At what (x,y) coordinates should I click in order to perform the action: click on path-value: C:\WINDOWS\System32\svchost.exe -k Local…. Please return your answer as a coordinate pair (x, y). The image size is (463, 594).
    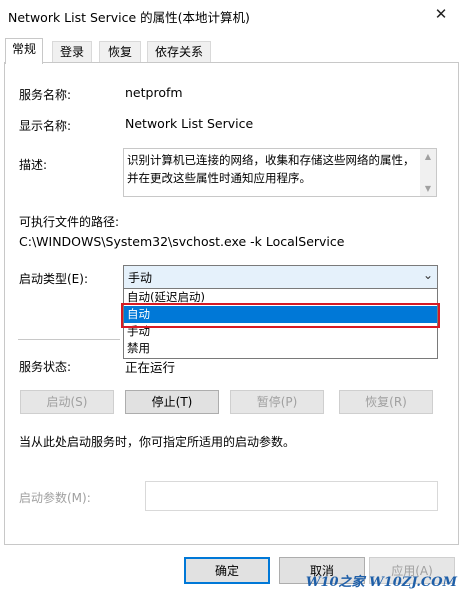
    Looking at the image, I should click on (182, 241).